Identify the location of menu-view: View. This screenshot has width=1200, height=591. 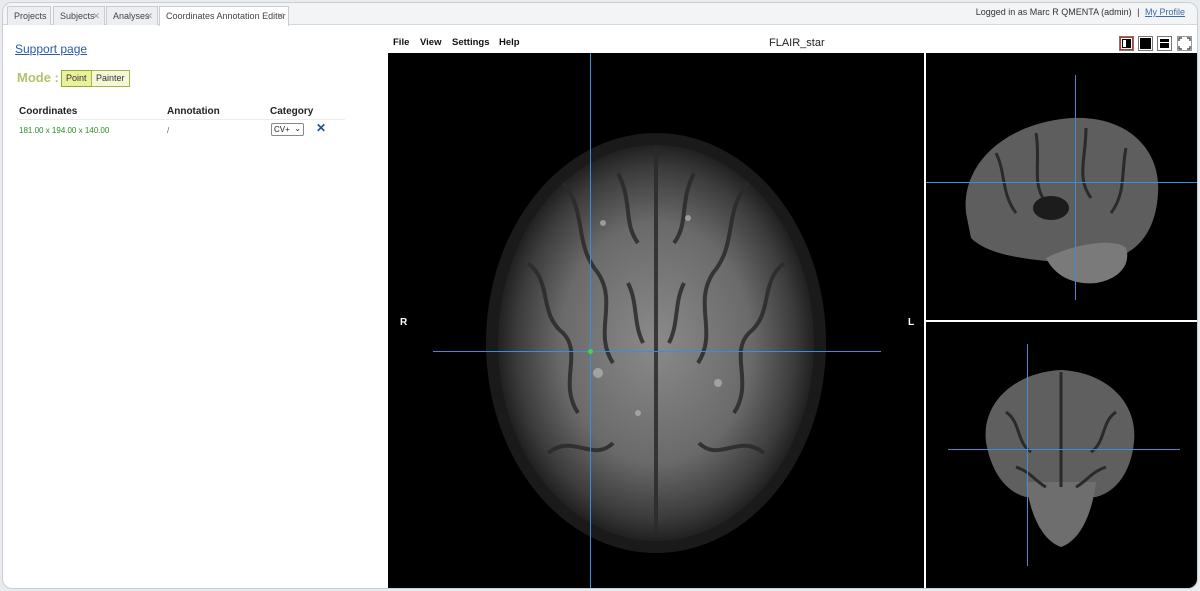
(430, 42).